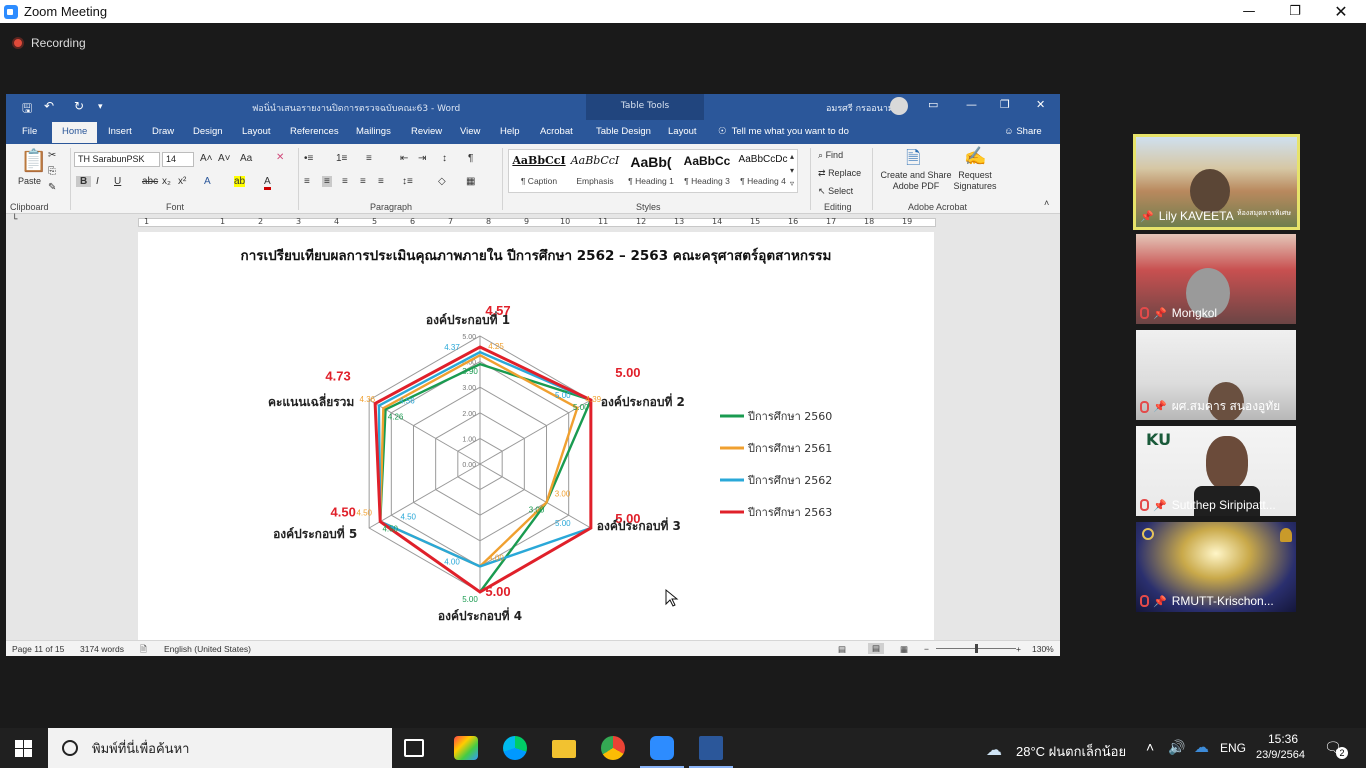 The height and width of the screenshot is (768, 1366). What do you see at coordinates (926, 649) in the screenshot?
I see `zoom-out-icon: −` at bounding box center [926, 649].